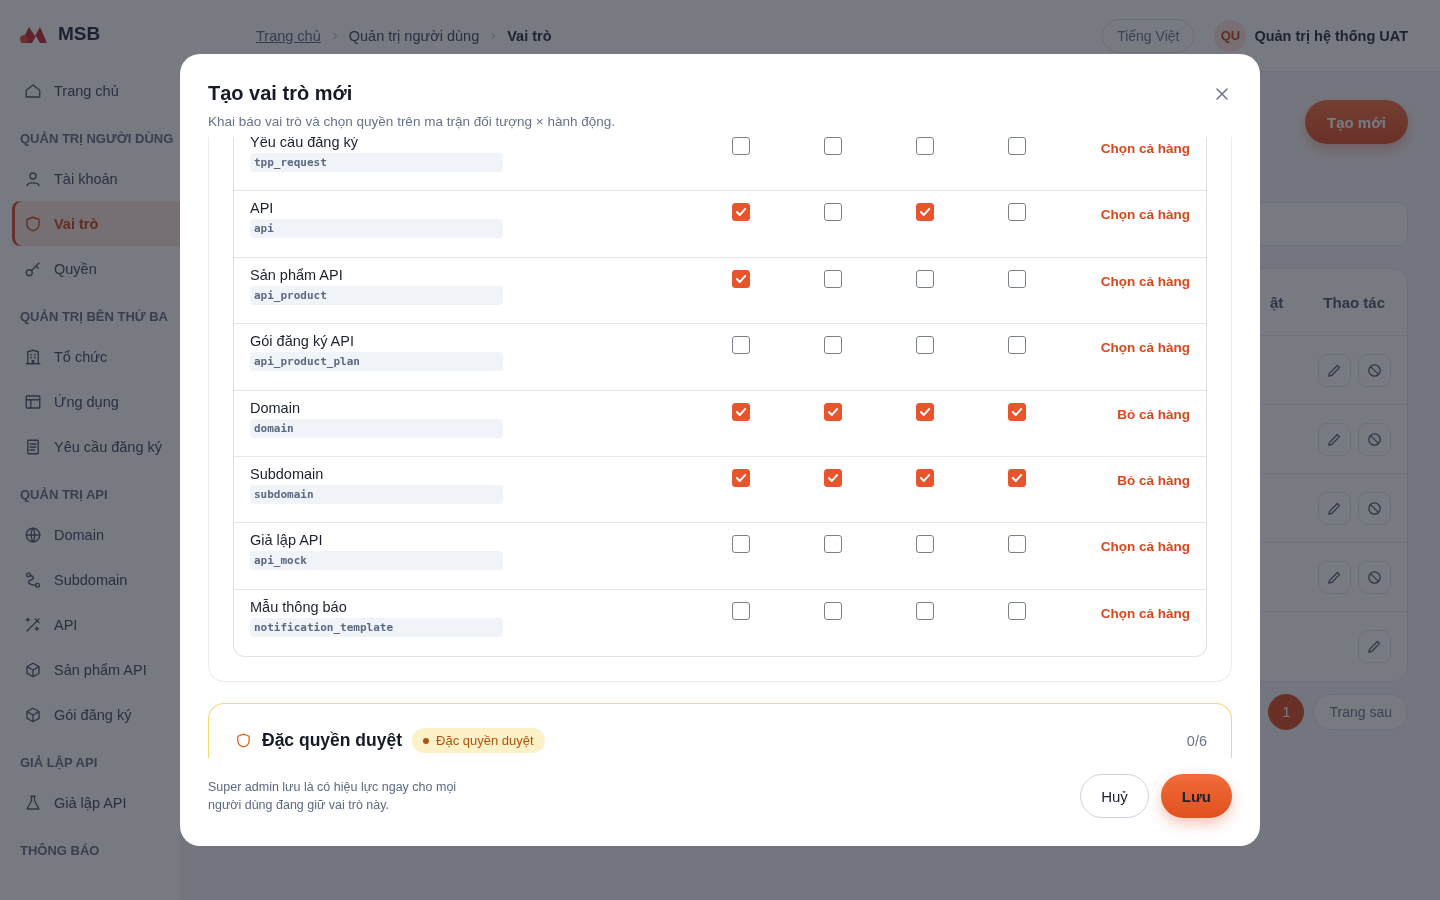  I want to click on object-code: tpp_request, so click(376, 162).